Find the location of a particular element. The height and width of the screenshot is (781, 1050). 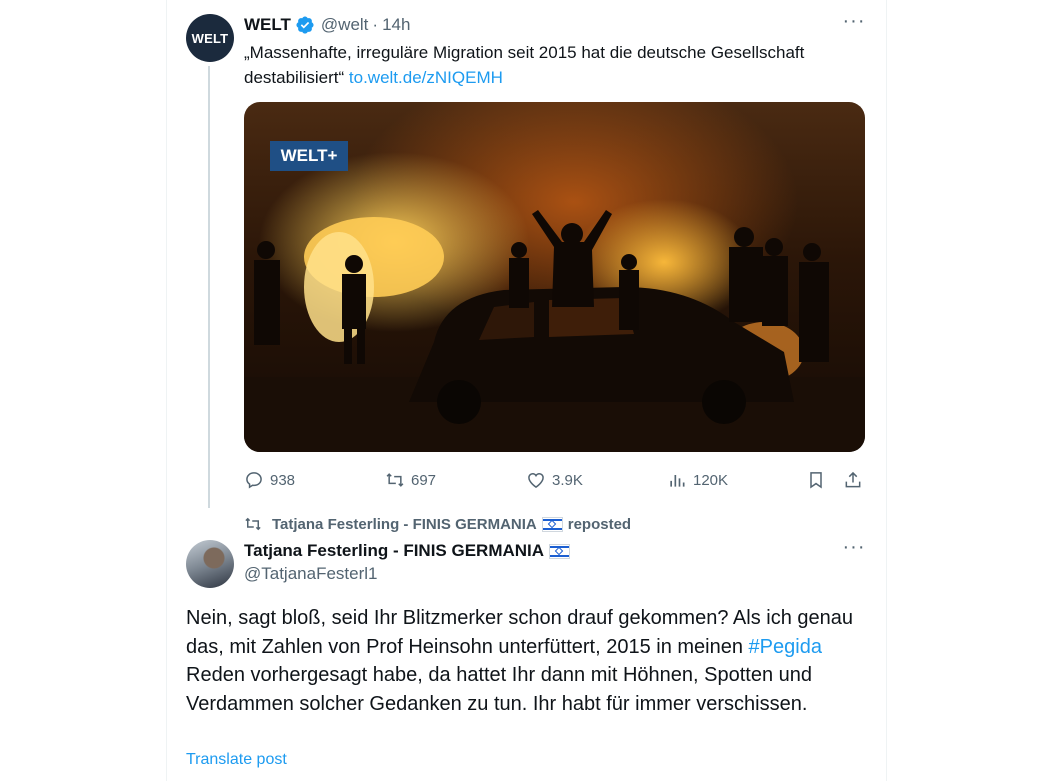

reply-button: 938 is located at coordinates (269, 480).